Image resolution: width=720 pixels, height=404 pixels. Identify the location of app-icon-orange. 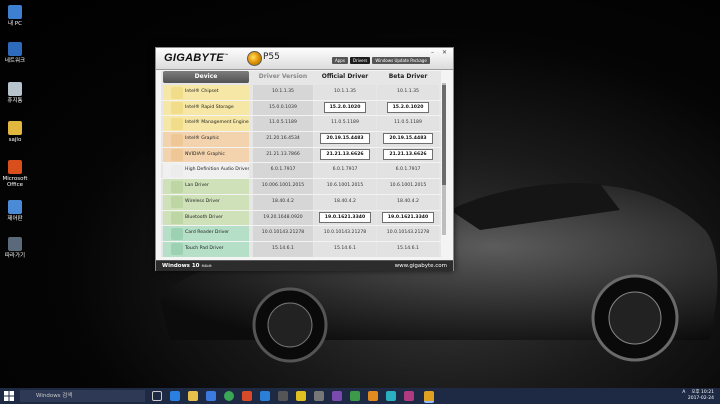
(373, 396).